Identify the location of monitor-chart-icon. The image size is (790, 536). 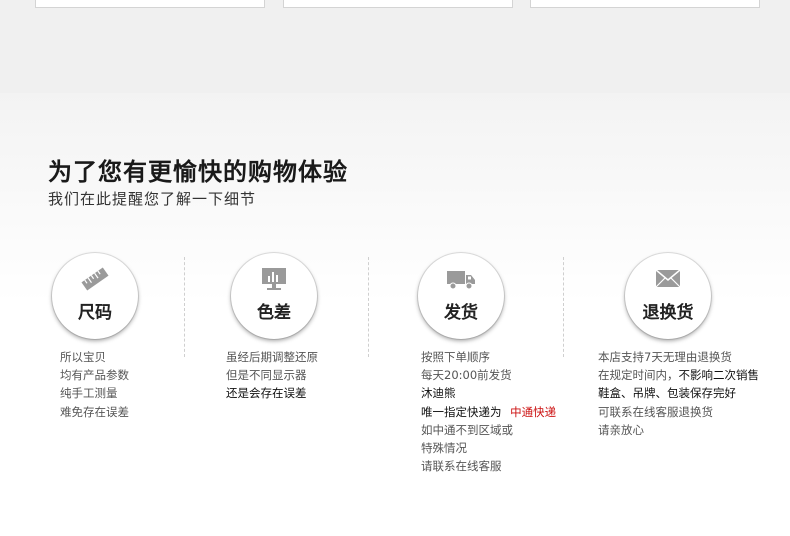
(274, 279).